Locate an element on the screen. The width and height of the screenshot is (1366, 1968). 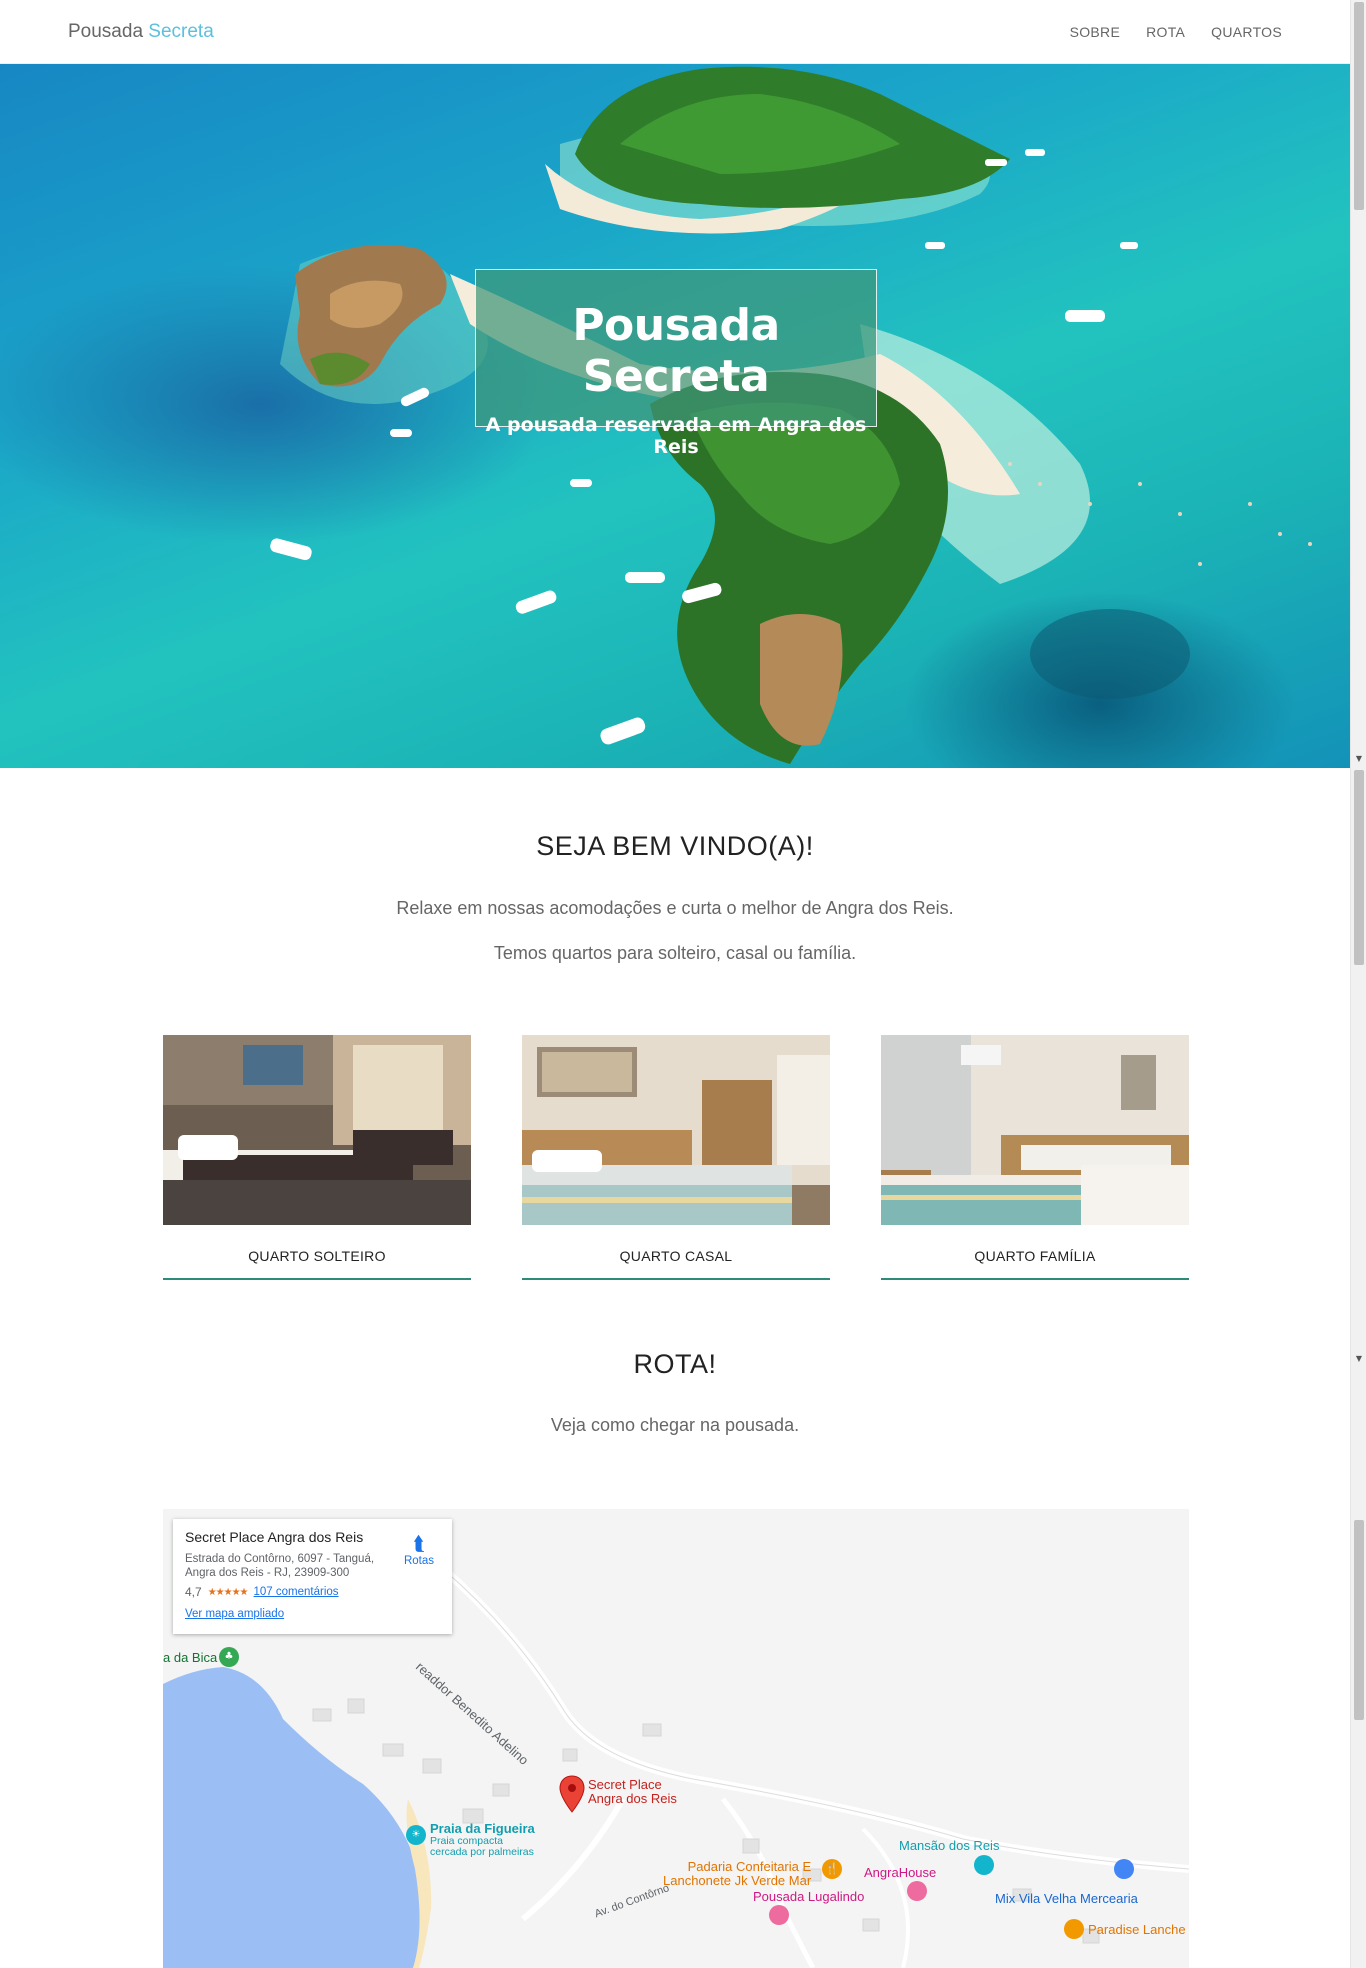
attraction-pin-icon is located at coordinates (984, 1865).